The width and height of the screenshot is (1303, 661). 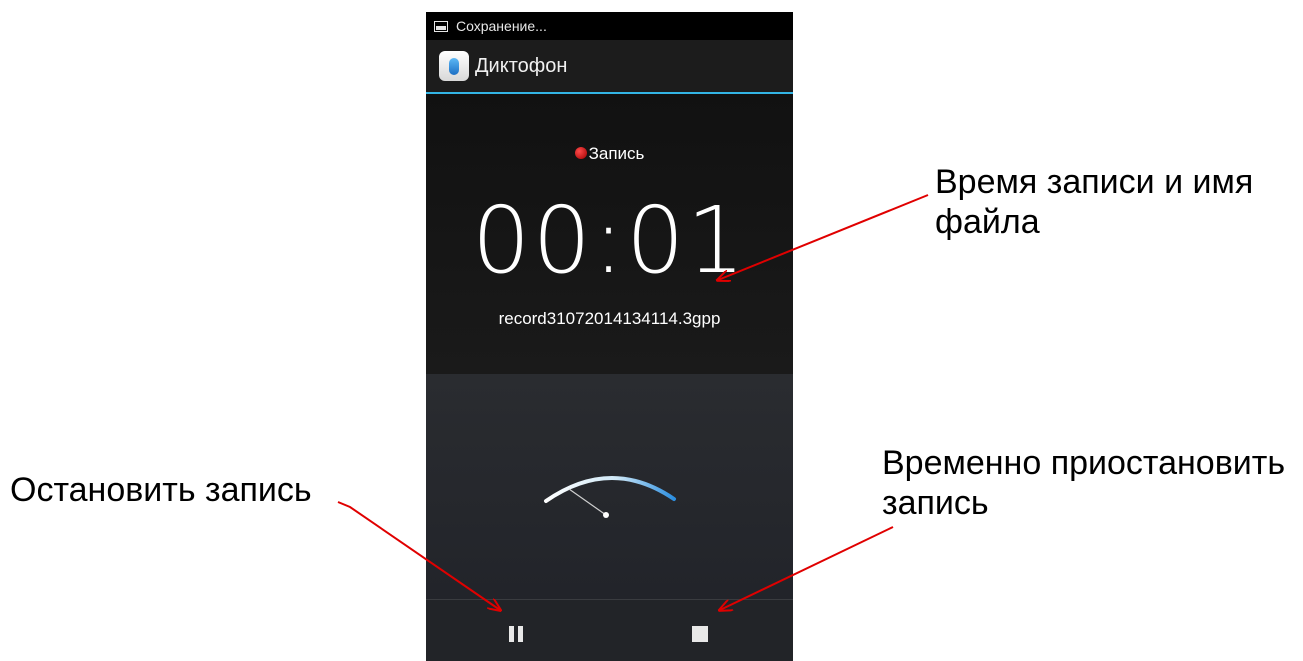 What do you see at coordinates (609, 240) in the screenshot?
I see `elapsed-time: 00:01` at bounding box center [609, 240].